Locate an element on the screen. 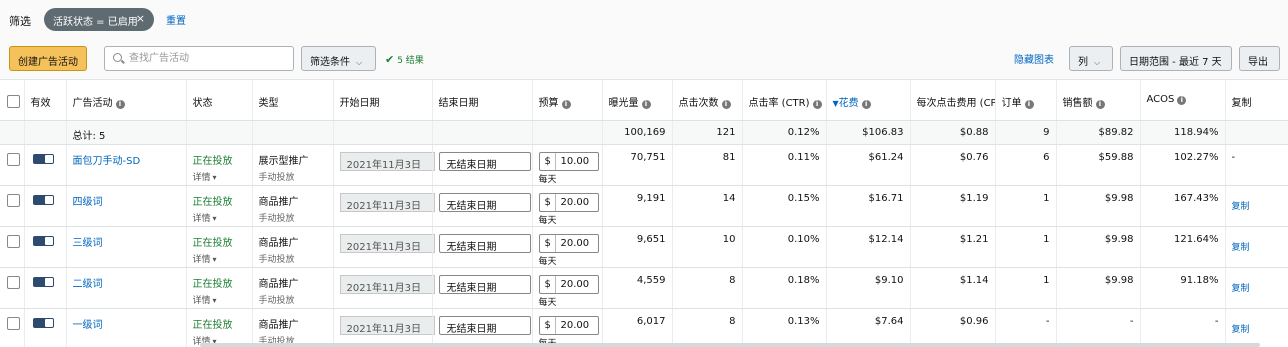  campaign-name-link: 二级词 is located at coordinates (88, 284).